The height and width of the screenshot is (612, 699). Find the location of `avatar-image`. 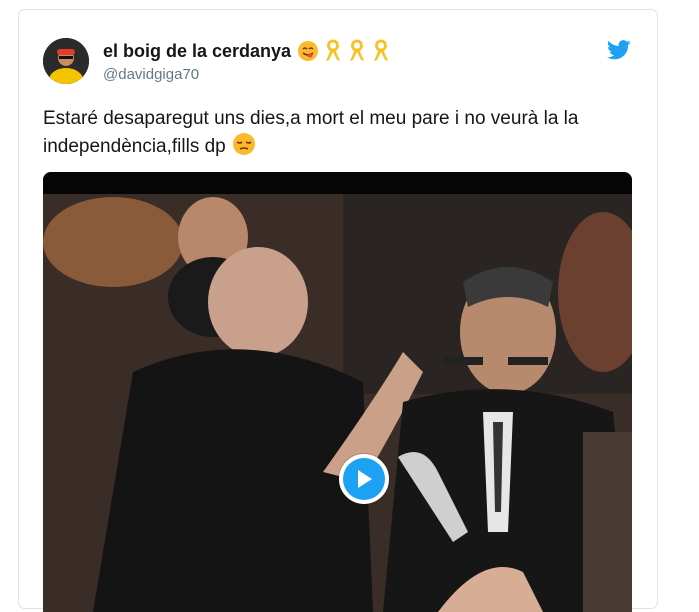

avatar-image is located at coordinates (66, 61).